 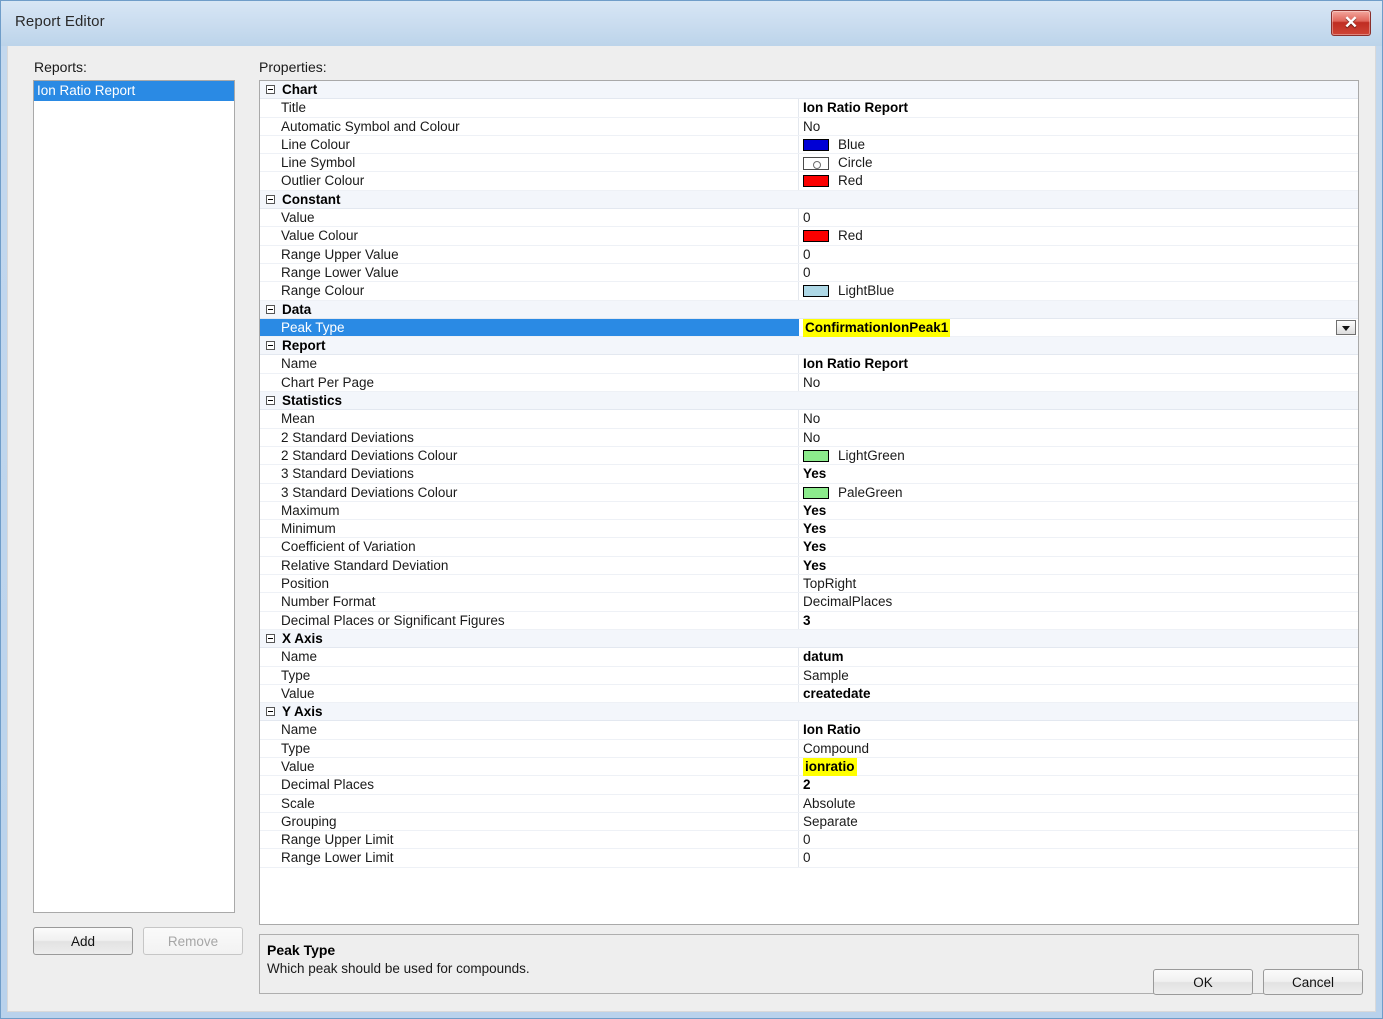 What do you see at coordinates (832, 730) in the screenshot?
I see `property-value: Ion Ratio` at bounding box center [832, 730].